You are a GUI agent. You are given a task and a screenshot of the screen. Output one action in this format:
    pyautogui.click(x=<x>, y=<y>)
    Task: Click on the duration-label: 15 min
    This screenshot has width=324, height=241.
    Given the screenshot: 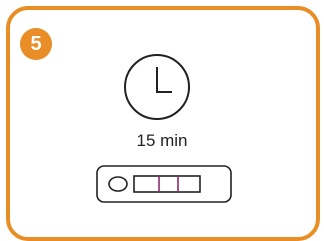 What is the action you would take?
    pyautogui.click(x=162, y=140)
    